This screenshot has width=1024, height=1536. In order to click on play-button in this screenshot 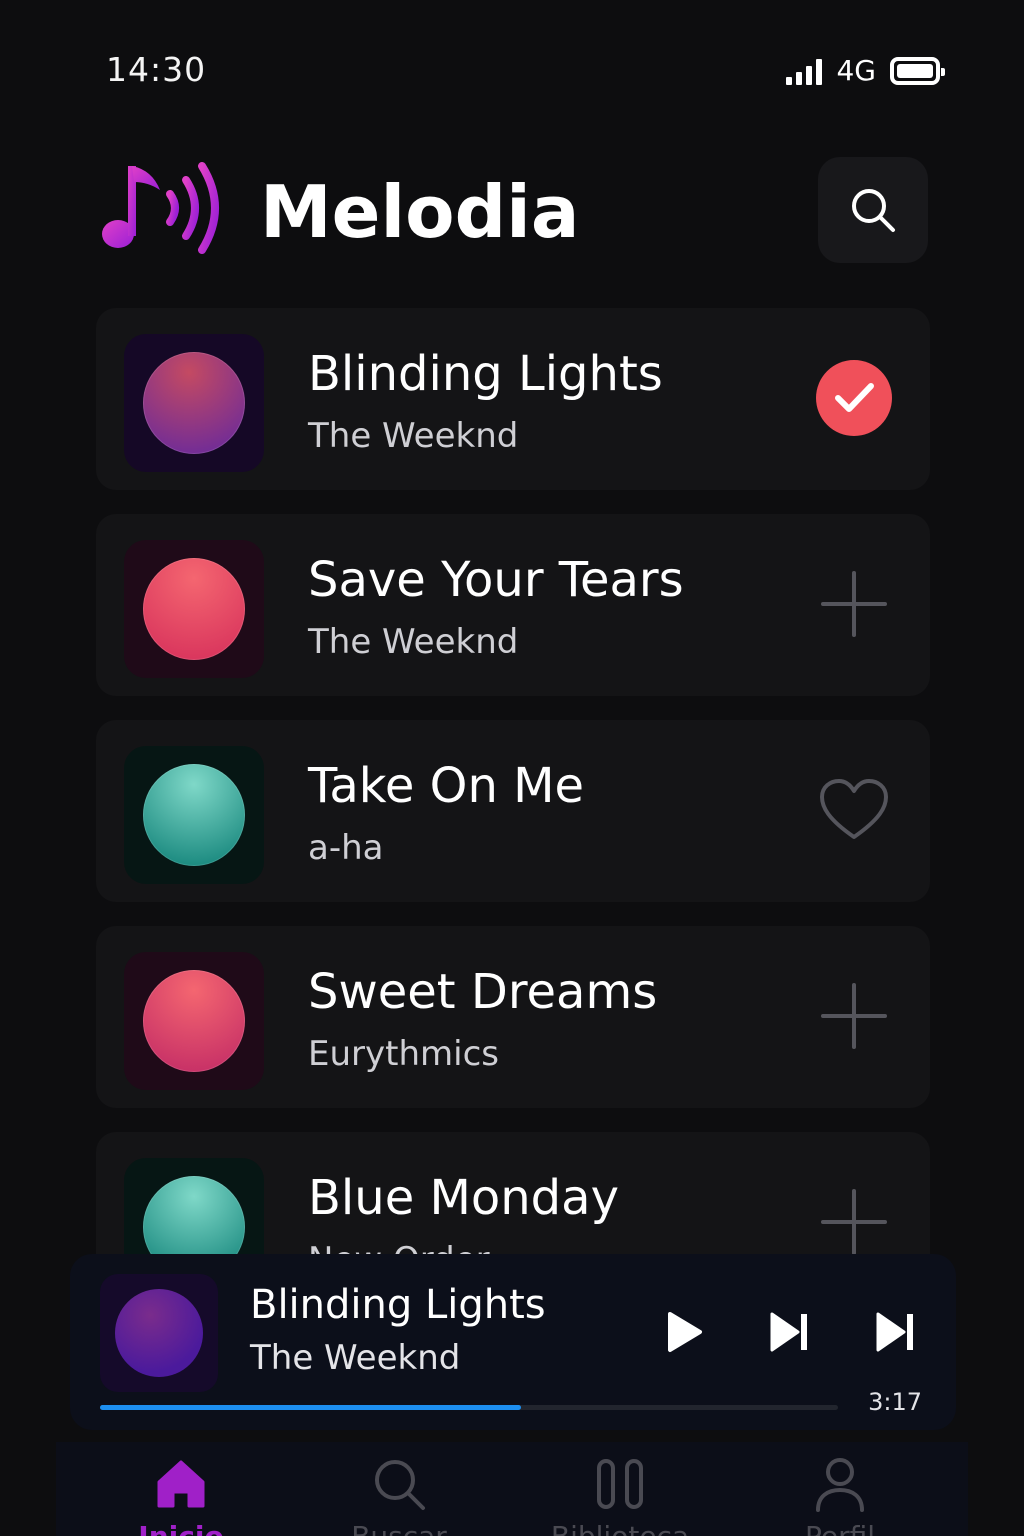, I will do `click(684, 1332)`.